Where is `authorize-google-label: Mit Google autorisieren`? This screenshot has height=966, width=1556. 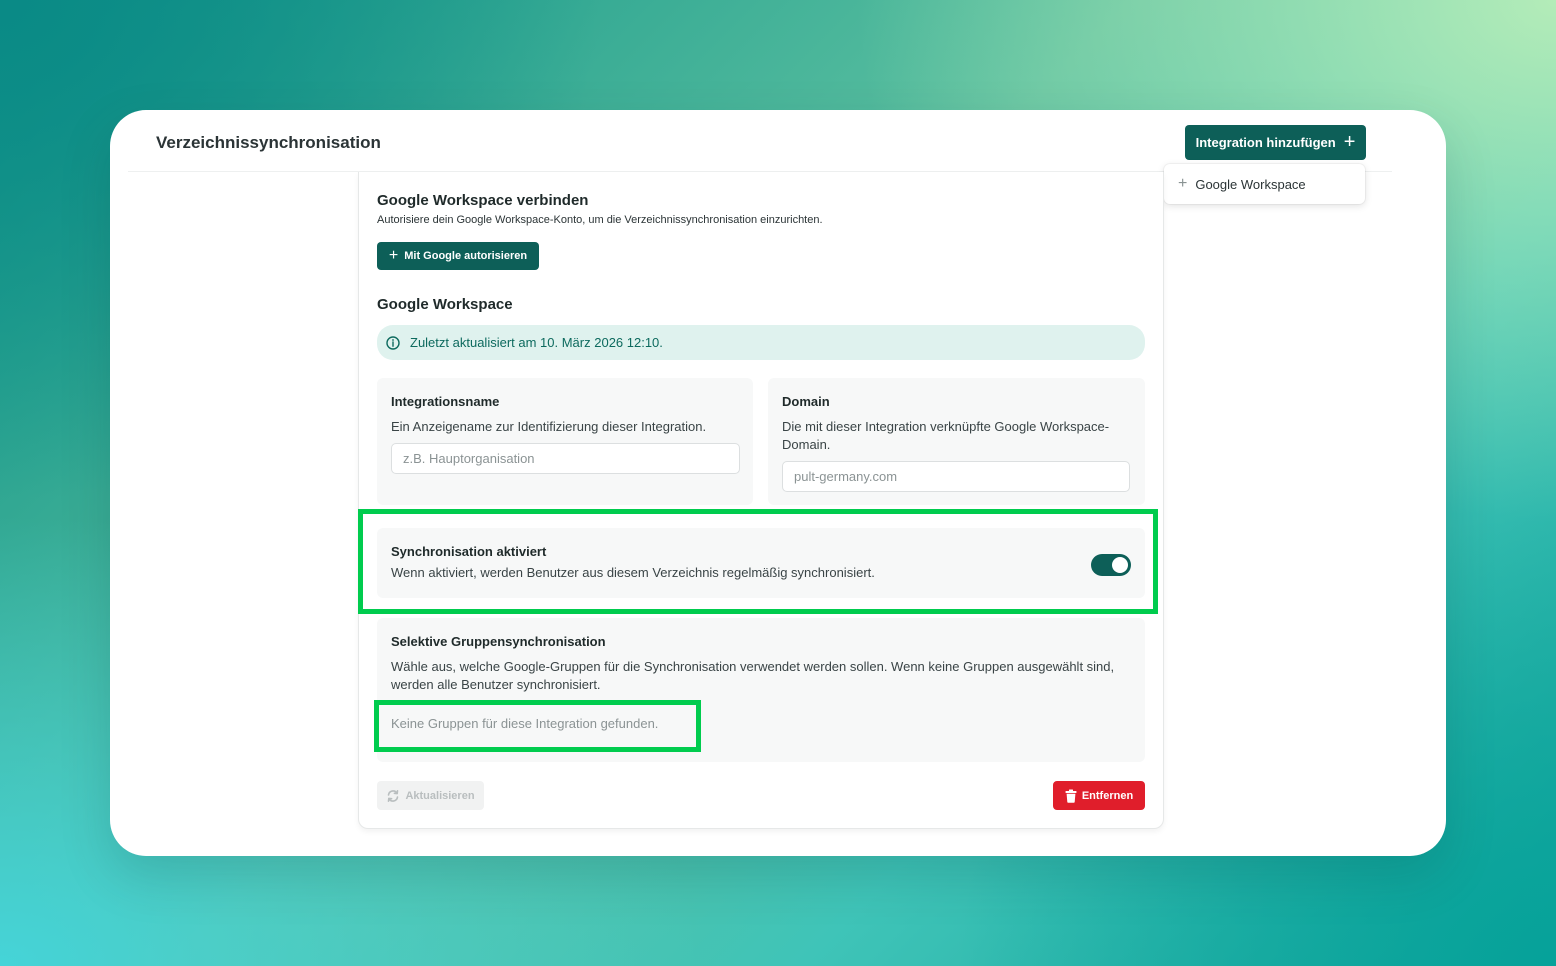
authorize-google-label: Mit Google autorisieren is located at coordinates (466, 256).